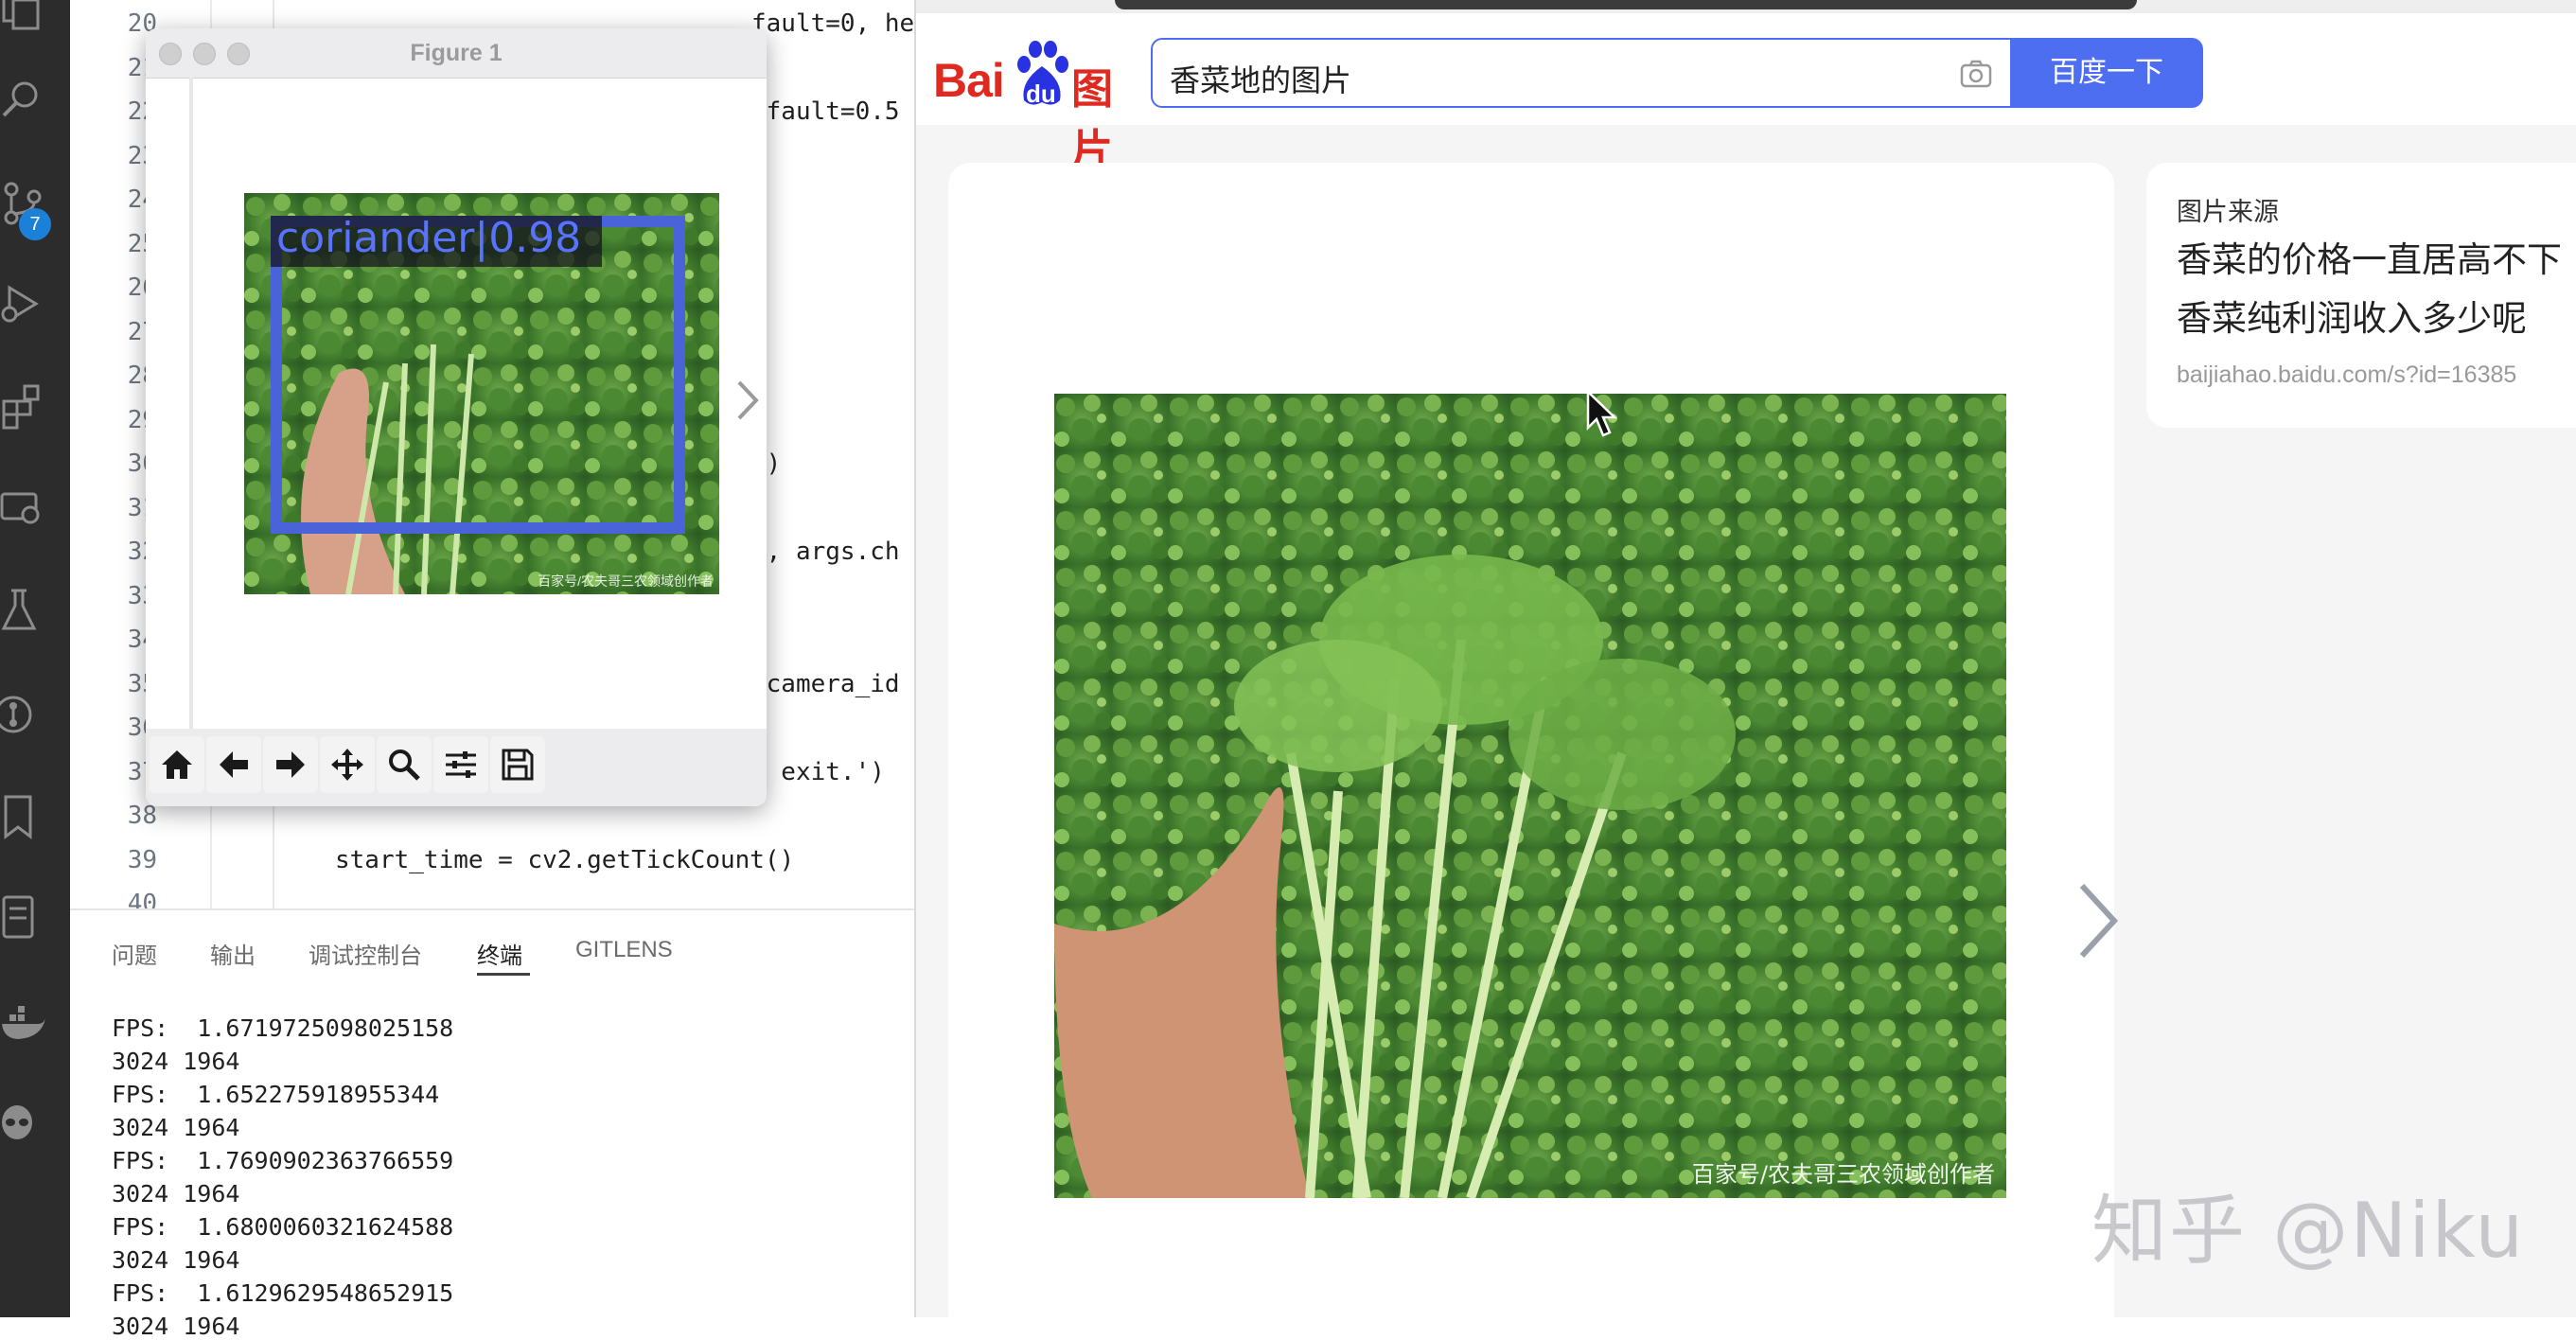 Image resolution: width=2576 pixels, height=1340 pixels. What do you see at coordinates (503, 975) in the screenshot?
I see `active-tab-indicator` at bounding box center [503, 975].